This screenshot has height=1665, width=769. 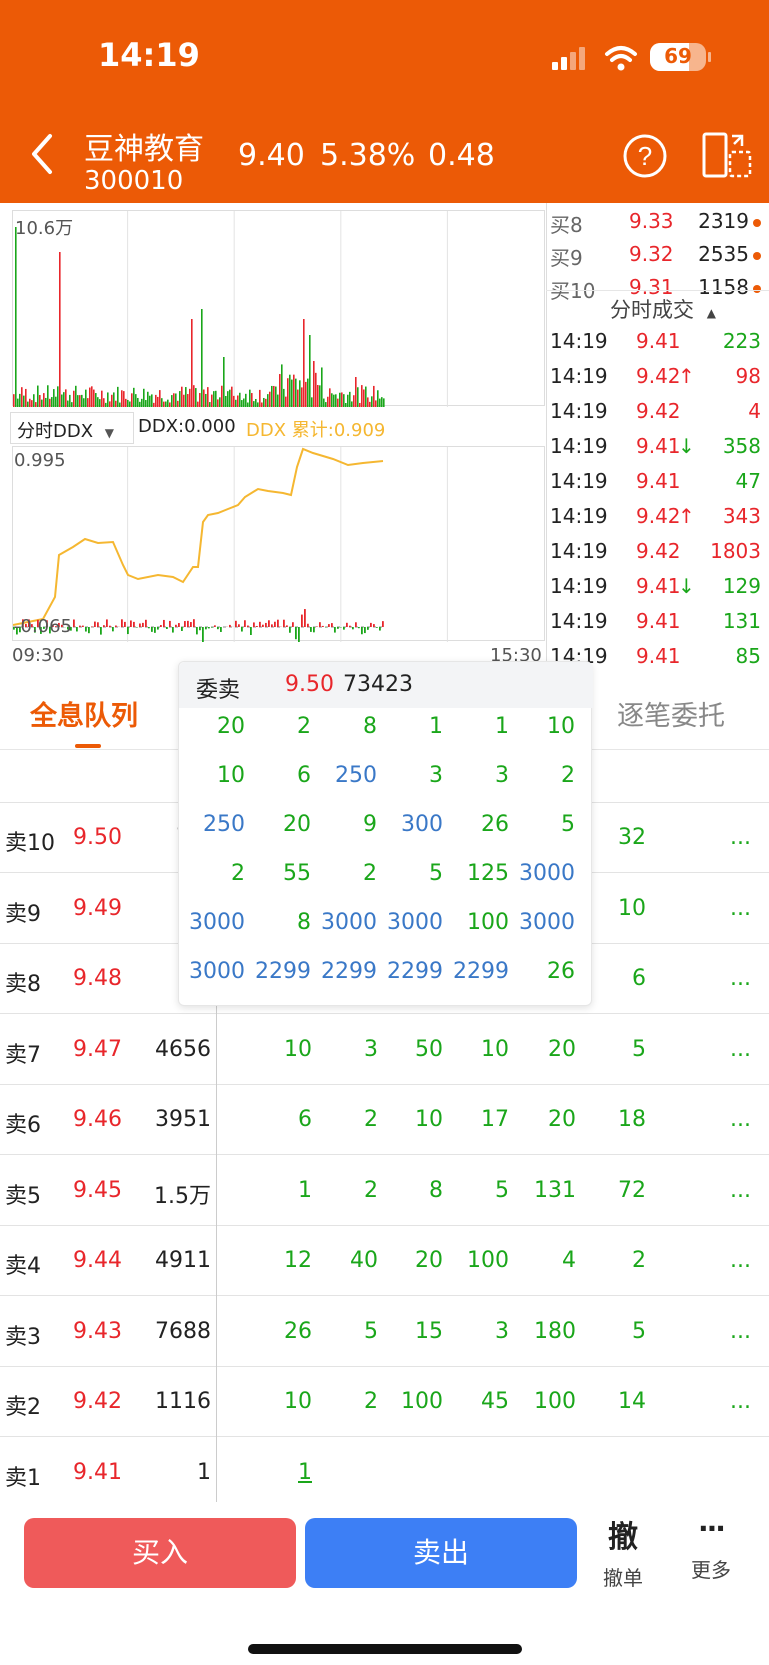 What do you see at coordinates (353, 1260) in the screenshot?
I see `queue-order-cell: 40` at bounding box center [353, 1260].